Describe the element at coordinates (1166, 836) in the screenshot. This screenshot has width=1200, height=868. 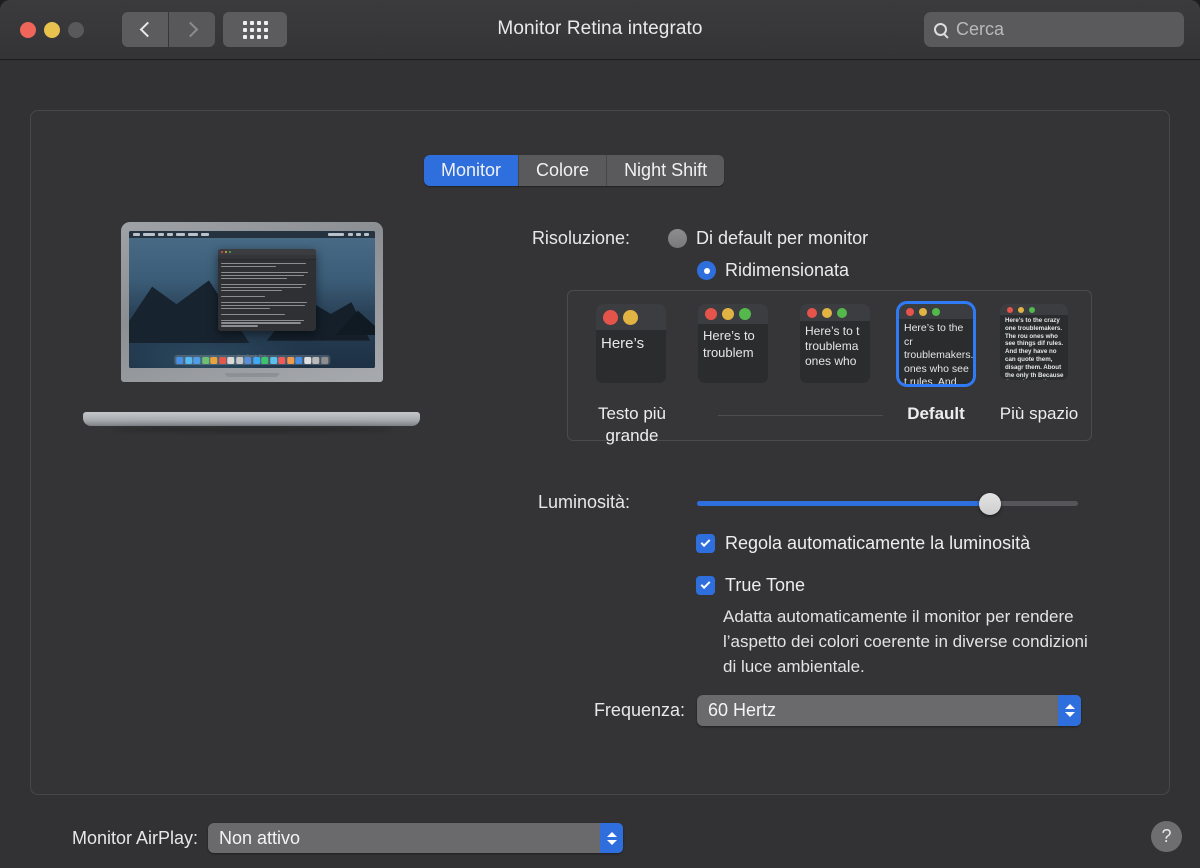
I see `help-button: ?` at that location.